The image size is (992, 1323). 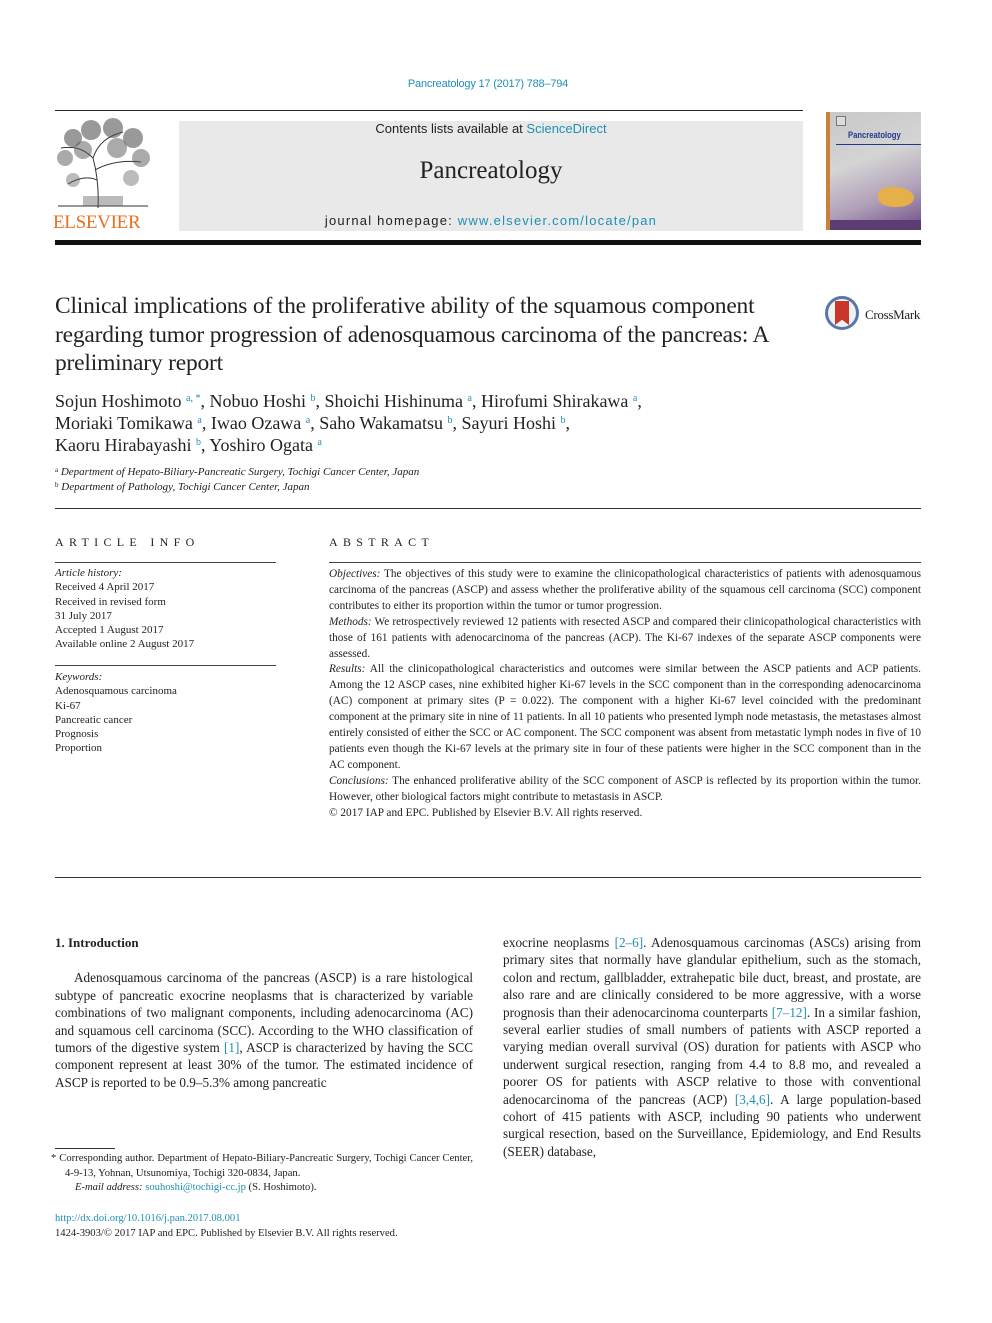 I want to click on history-item: Received in revised form, so click(x=110, y=601).